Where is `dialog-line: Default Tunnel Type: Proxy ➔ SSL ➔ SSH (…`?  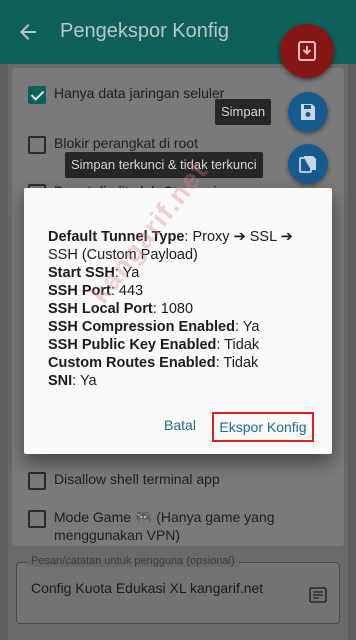 dialog-line: Default Tunnel Type: Proxy ➔ SSL ➔ SSH (… is located at coordinates (170, 246).